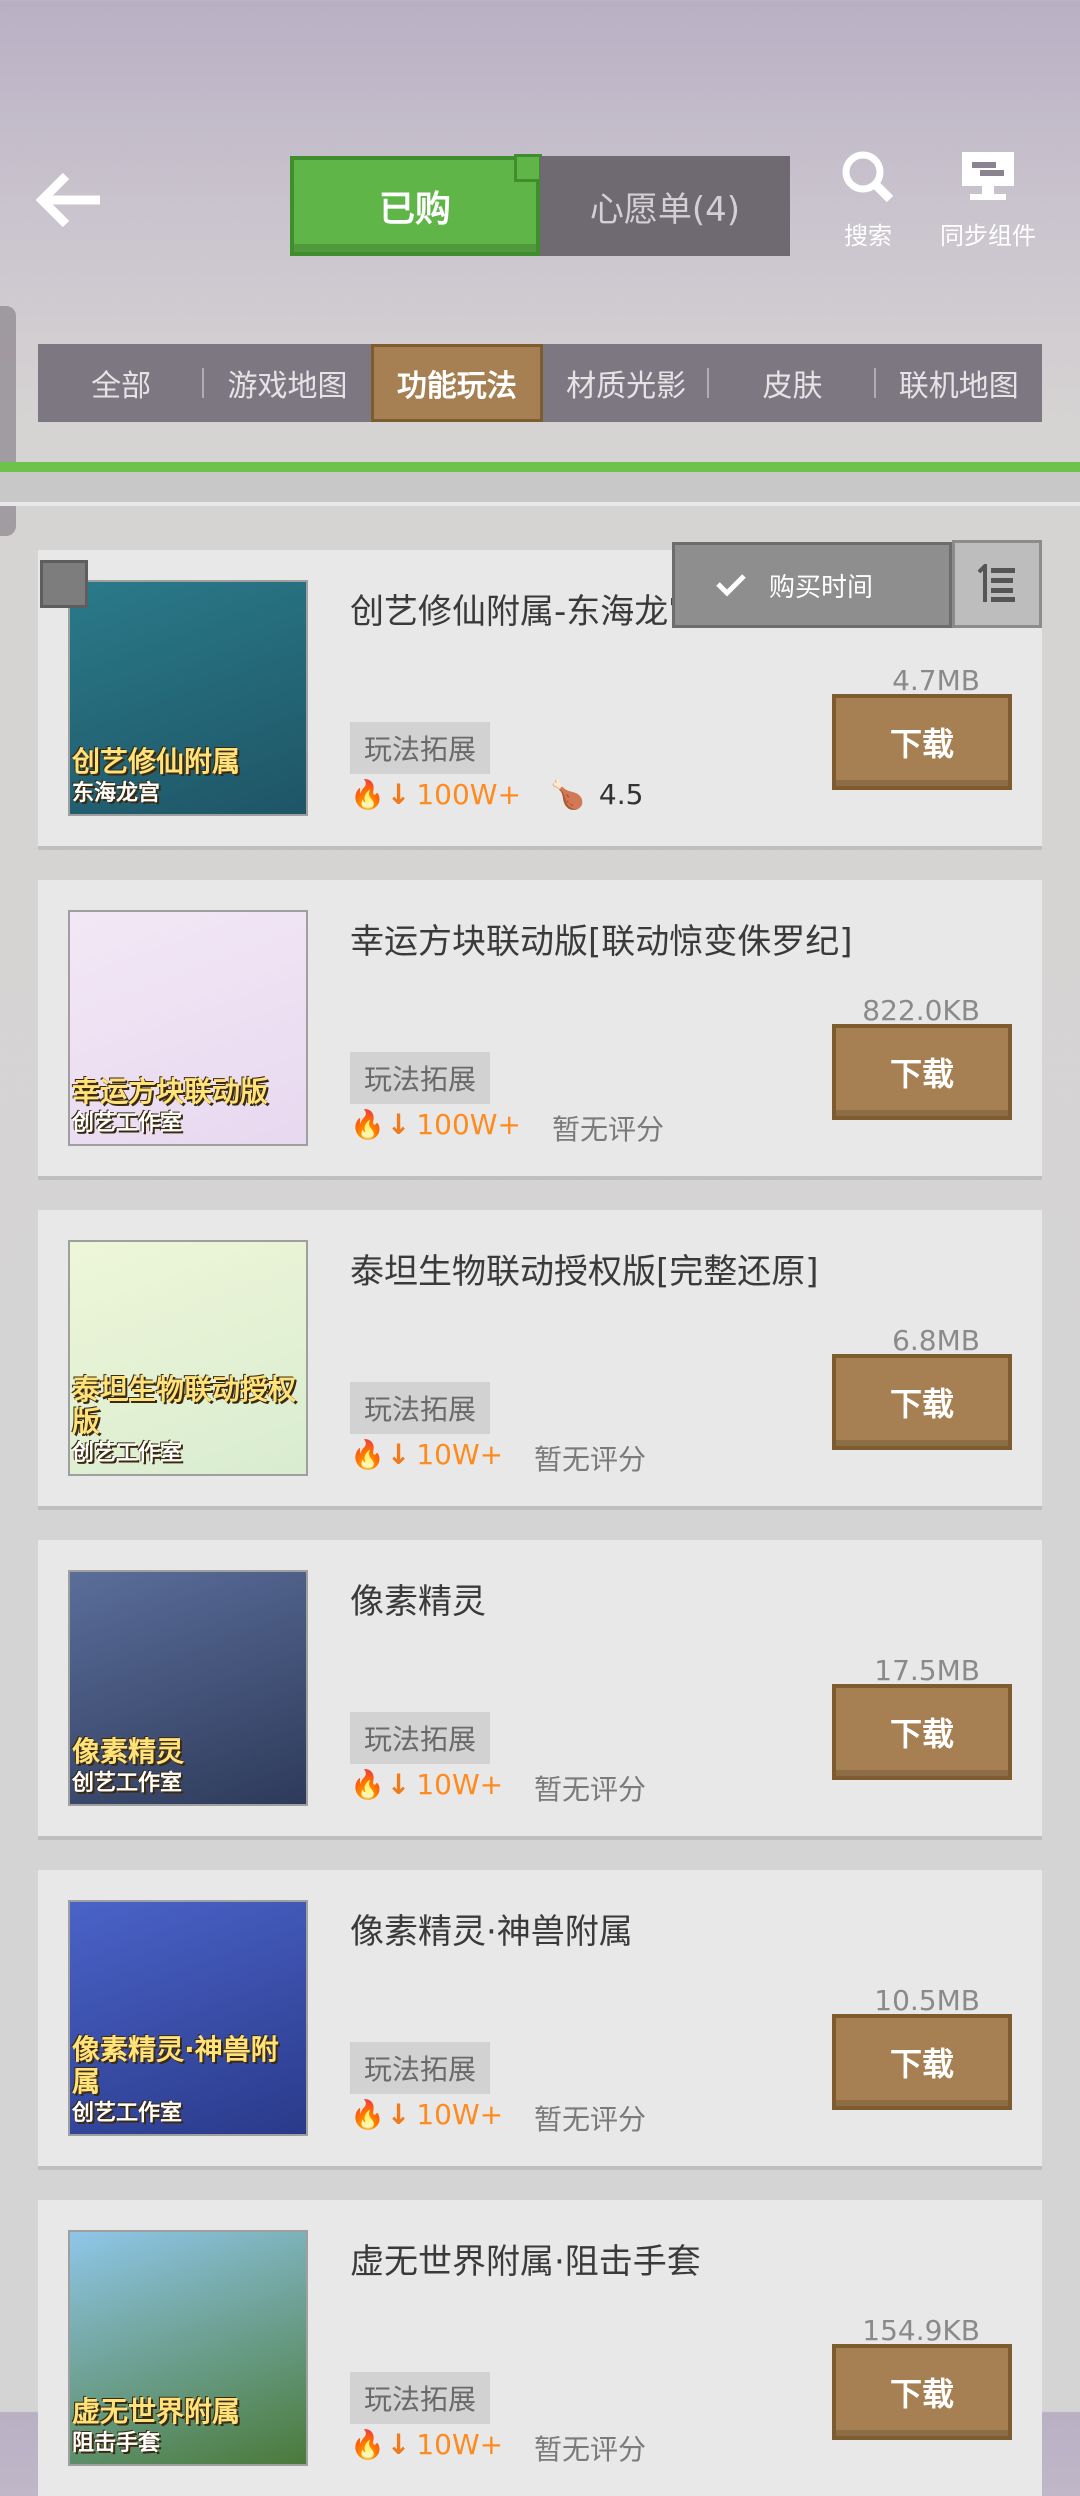 The width and height of the screenshot is (1080, 2496). Describe the element at coordinates (121, 383) in the screenshot. I see `category-all: 全部` at that location.